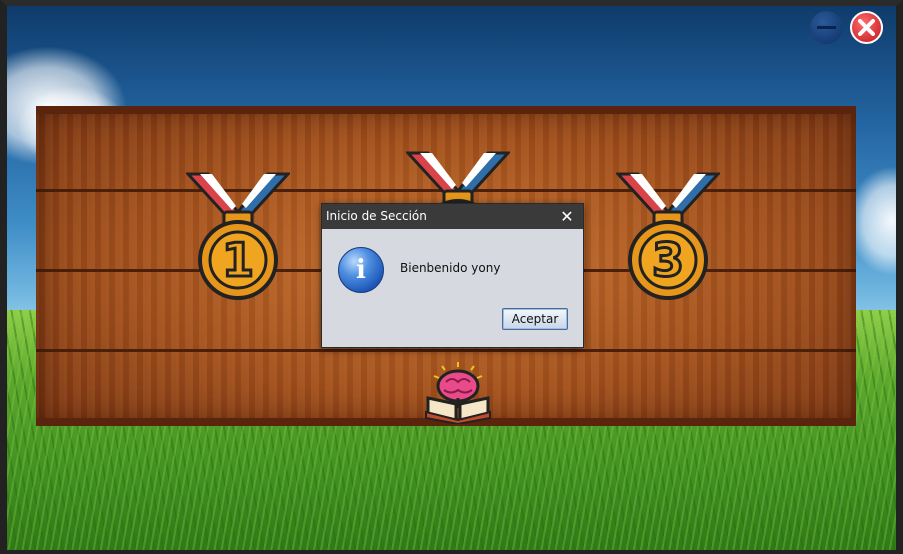 Image resolution: width=903 pixels, height=554 pixels. I want to click on medal-3-icon: 3, so click(668, 236).